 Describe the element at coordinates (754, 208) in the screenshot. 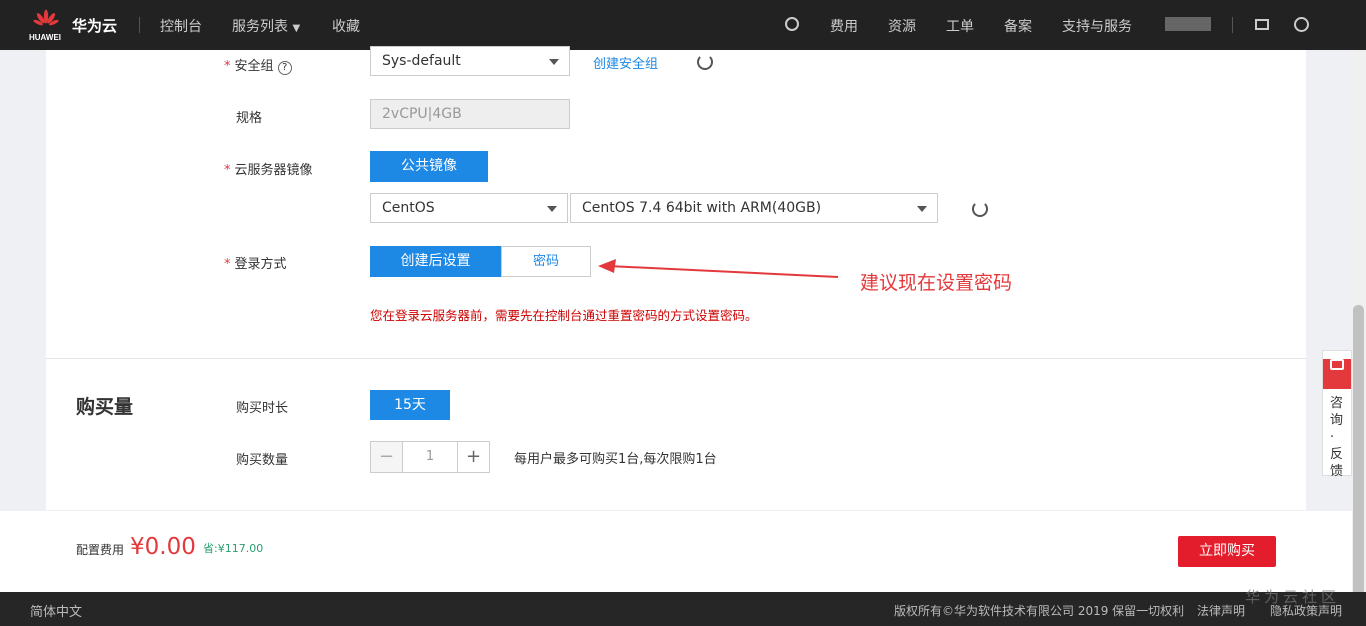

I see `os-version-select: CentOS 7.4 64bit with ARM(40GB)` at that location.